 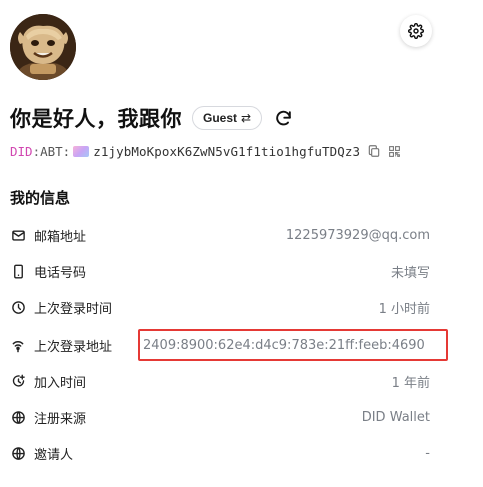 I want to click on profile-header: 你是好人，我跟你 Guest ⇄, so click(x=152, y=118).